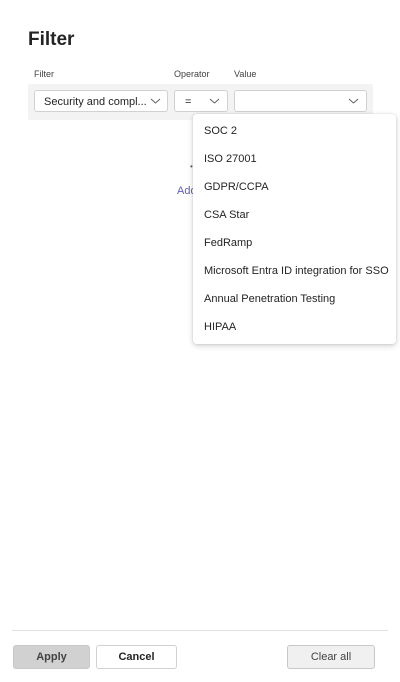 Image resolution: width=400 pixels, height=682 pixels. I want to click on dropdown-option-soc2: SOC 2, so click(220, 131).